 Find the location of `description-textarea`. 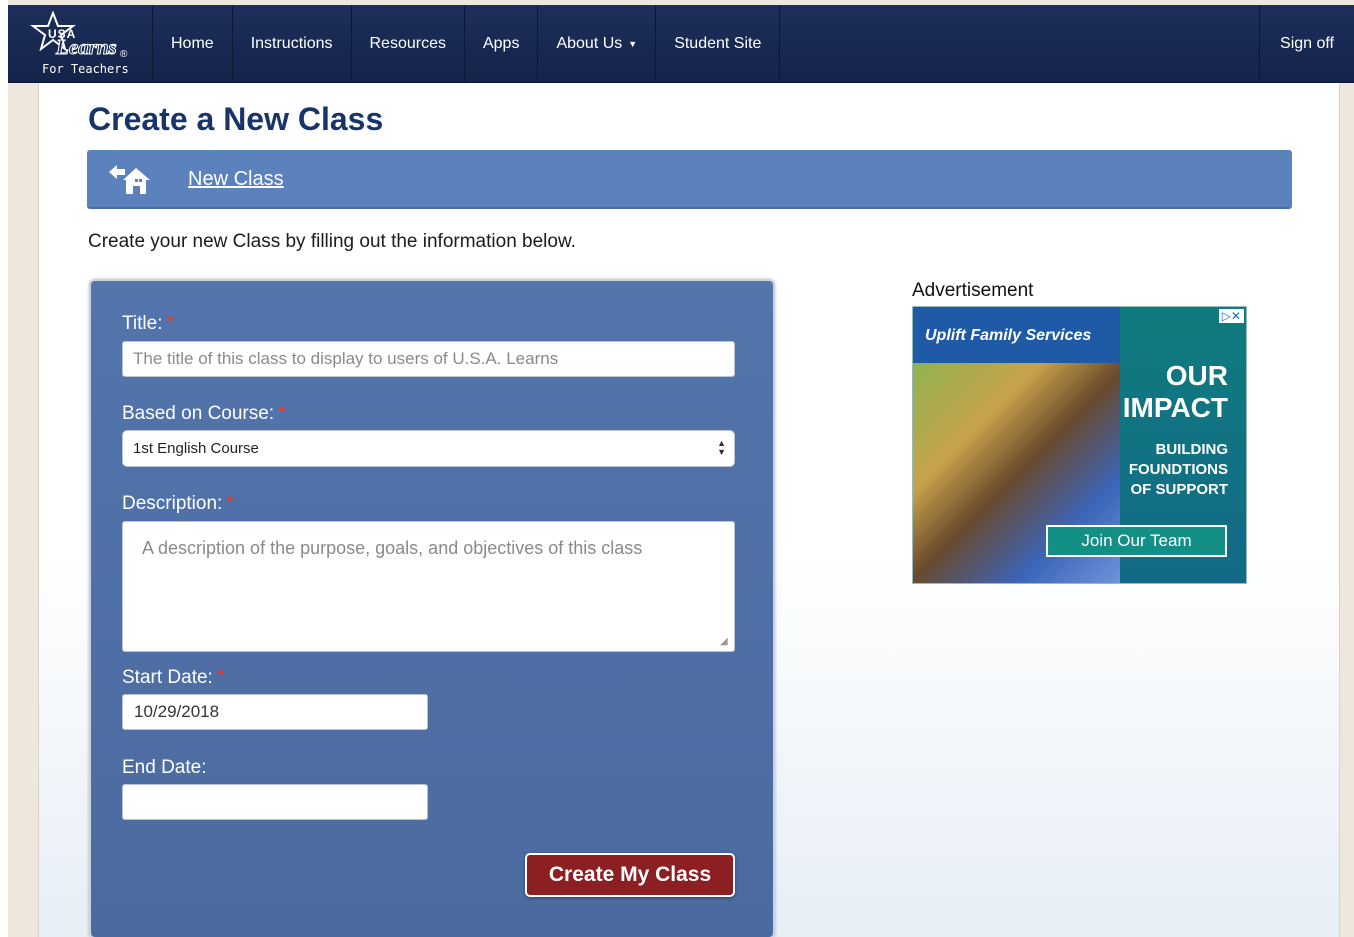

description-textarea is located at coordinates (428, 586).